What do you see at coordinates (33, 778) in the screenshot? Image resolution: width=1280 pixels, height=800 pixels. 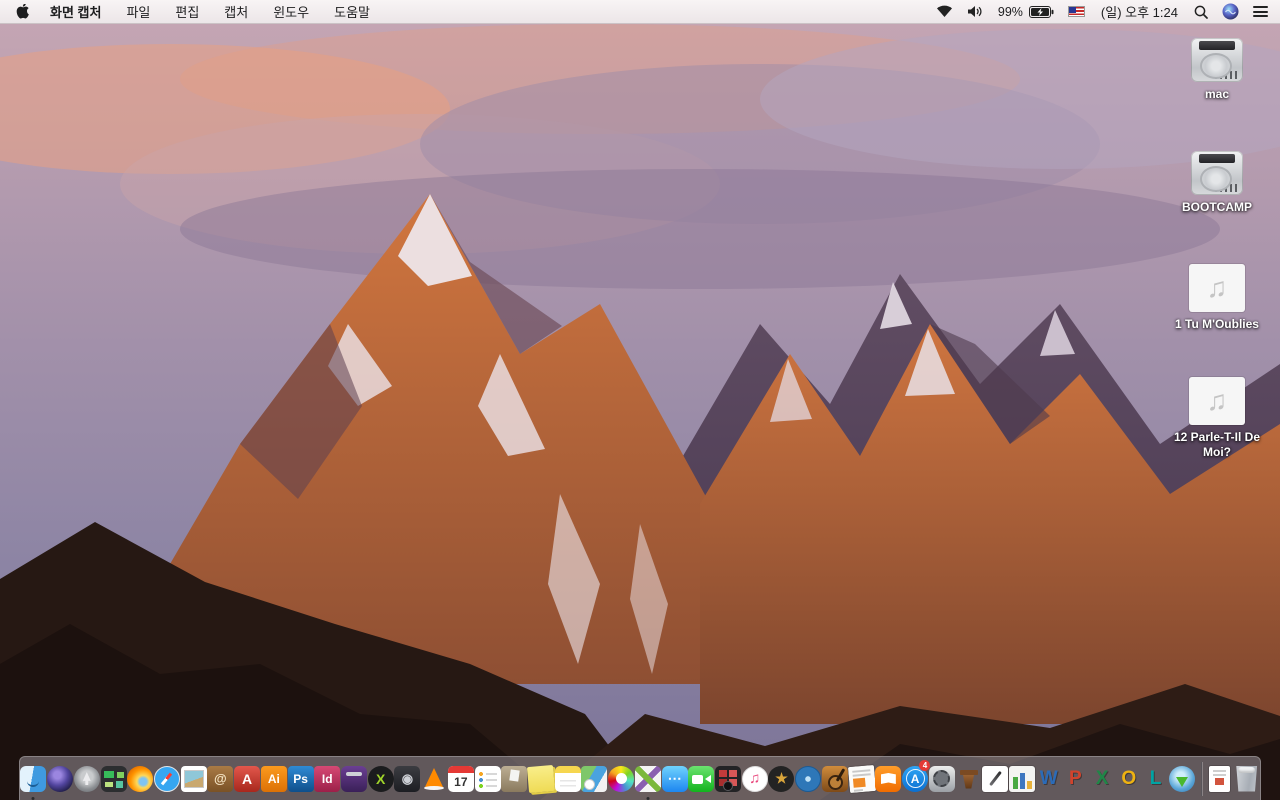 I see `finder-app-icon` at bounding box center [33, 778].